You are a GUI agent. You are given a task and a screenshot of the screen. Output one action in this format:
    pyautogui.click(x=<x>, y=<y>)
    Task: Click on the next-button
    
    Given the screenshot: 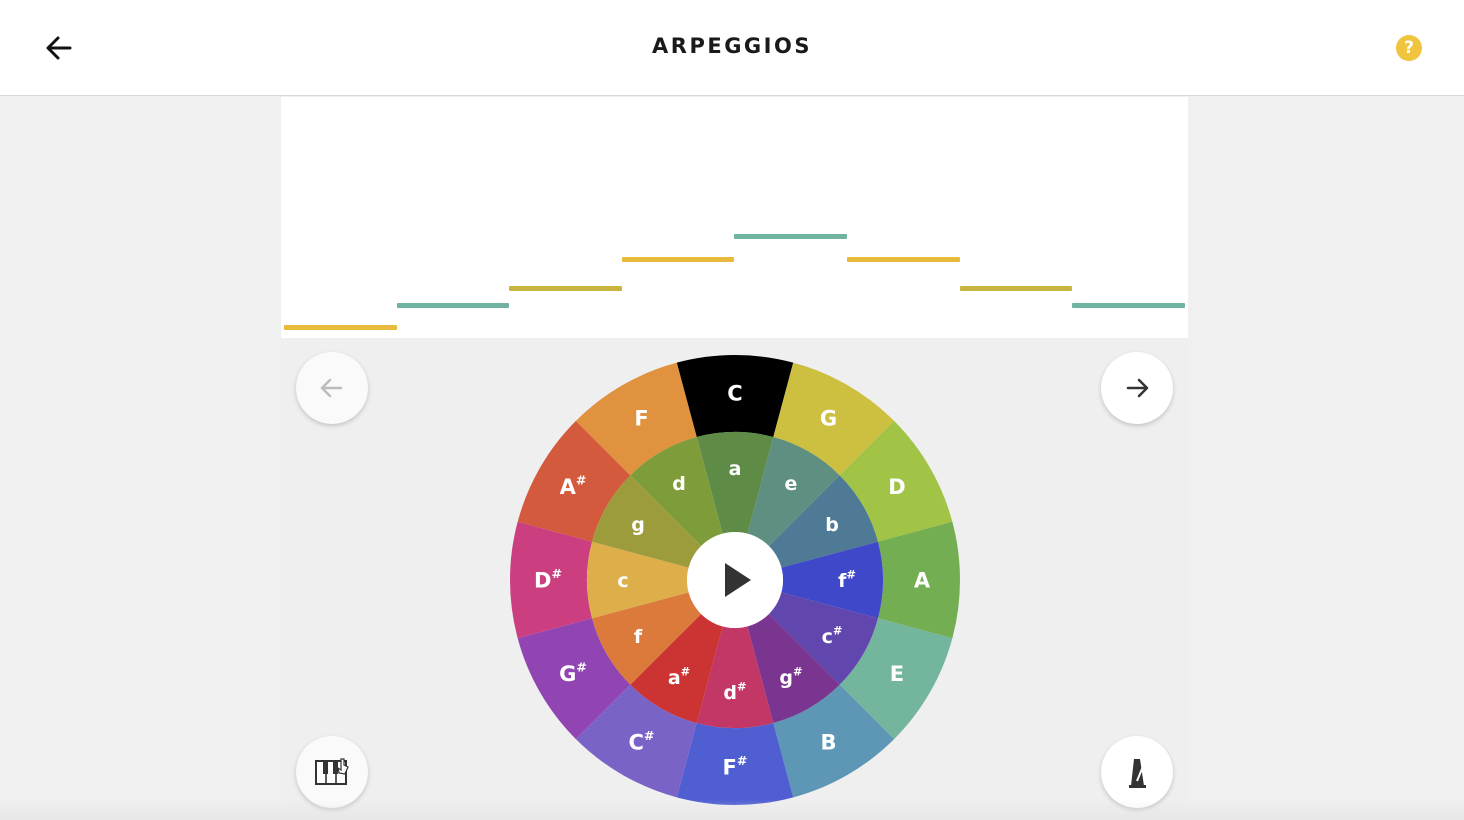 What is the action you would take?
    pyautogui.click(x=1137, y=388)
    